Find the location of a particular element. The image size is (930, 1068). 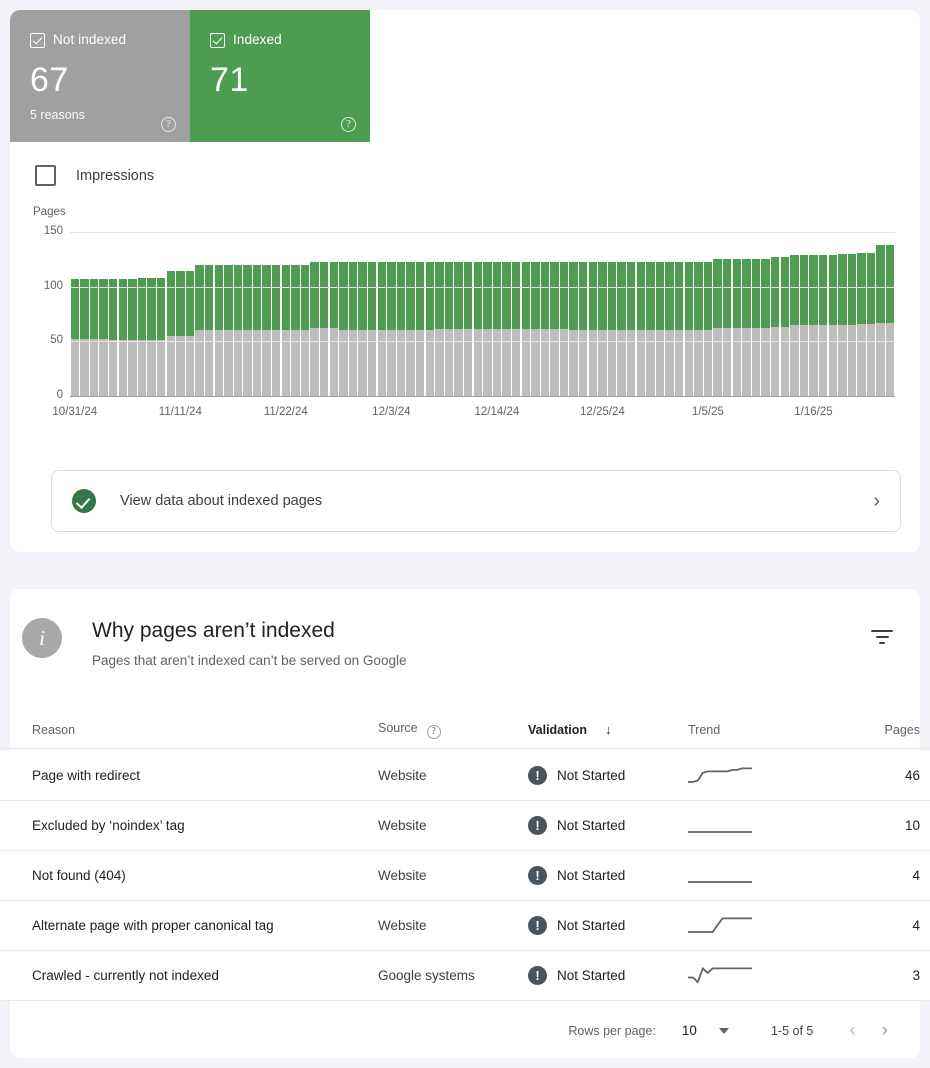

previous-page-button: ‹ is located at coordinates (852, 1030).